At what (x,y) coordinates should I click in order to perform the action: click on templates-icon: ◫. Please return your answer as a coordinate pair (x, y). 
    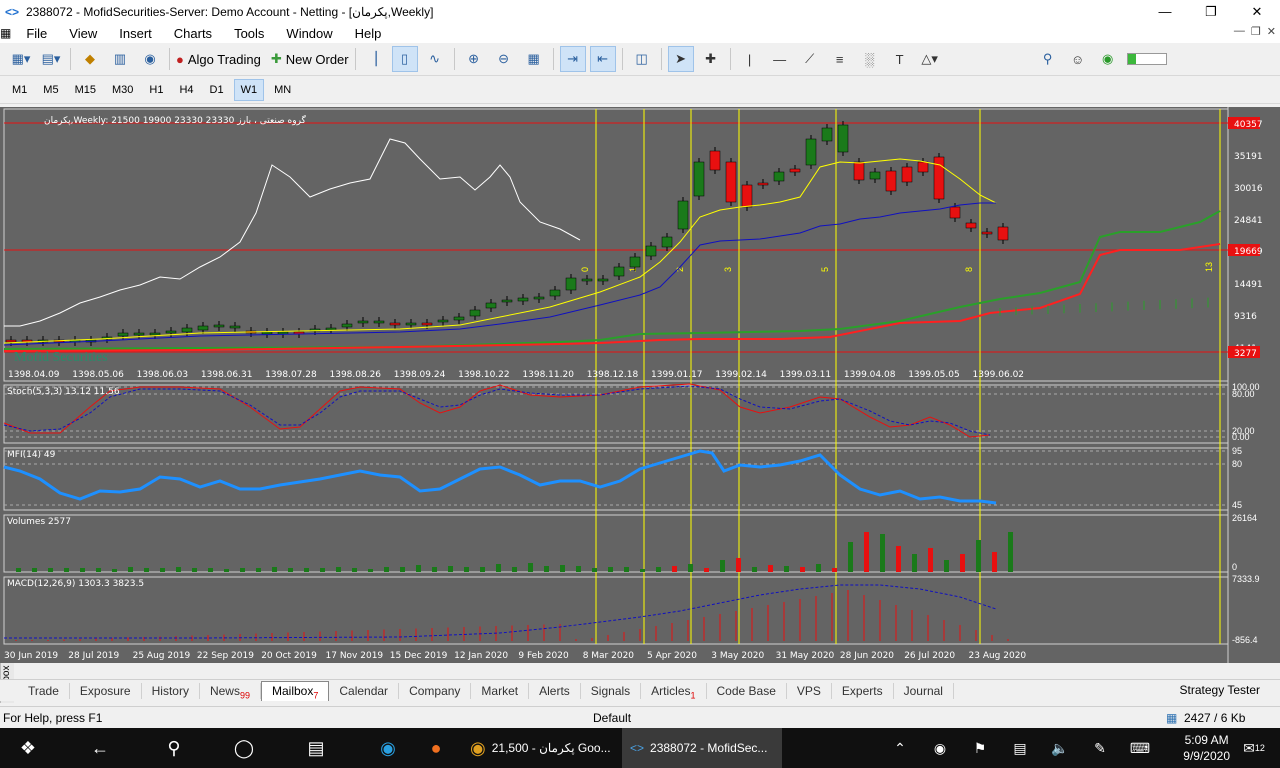
    Looking at the image, I should click on (642, 59).